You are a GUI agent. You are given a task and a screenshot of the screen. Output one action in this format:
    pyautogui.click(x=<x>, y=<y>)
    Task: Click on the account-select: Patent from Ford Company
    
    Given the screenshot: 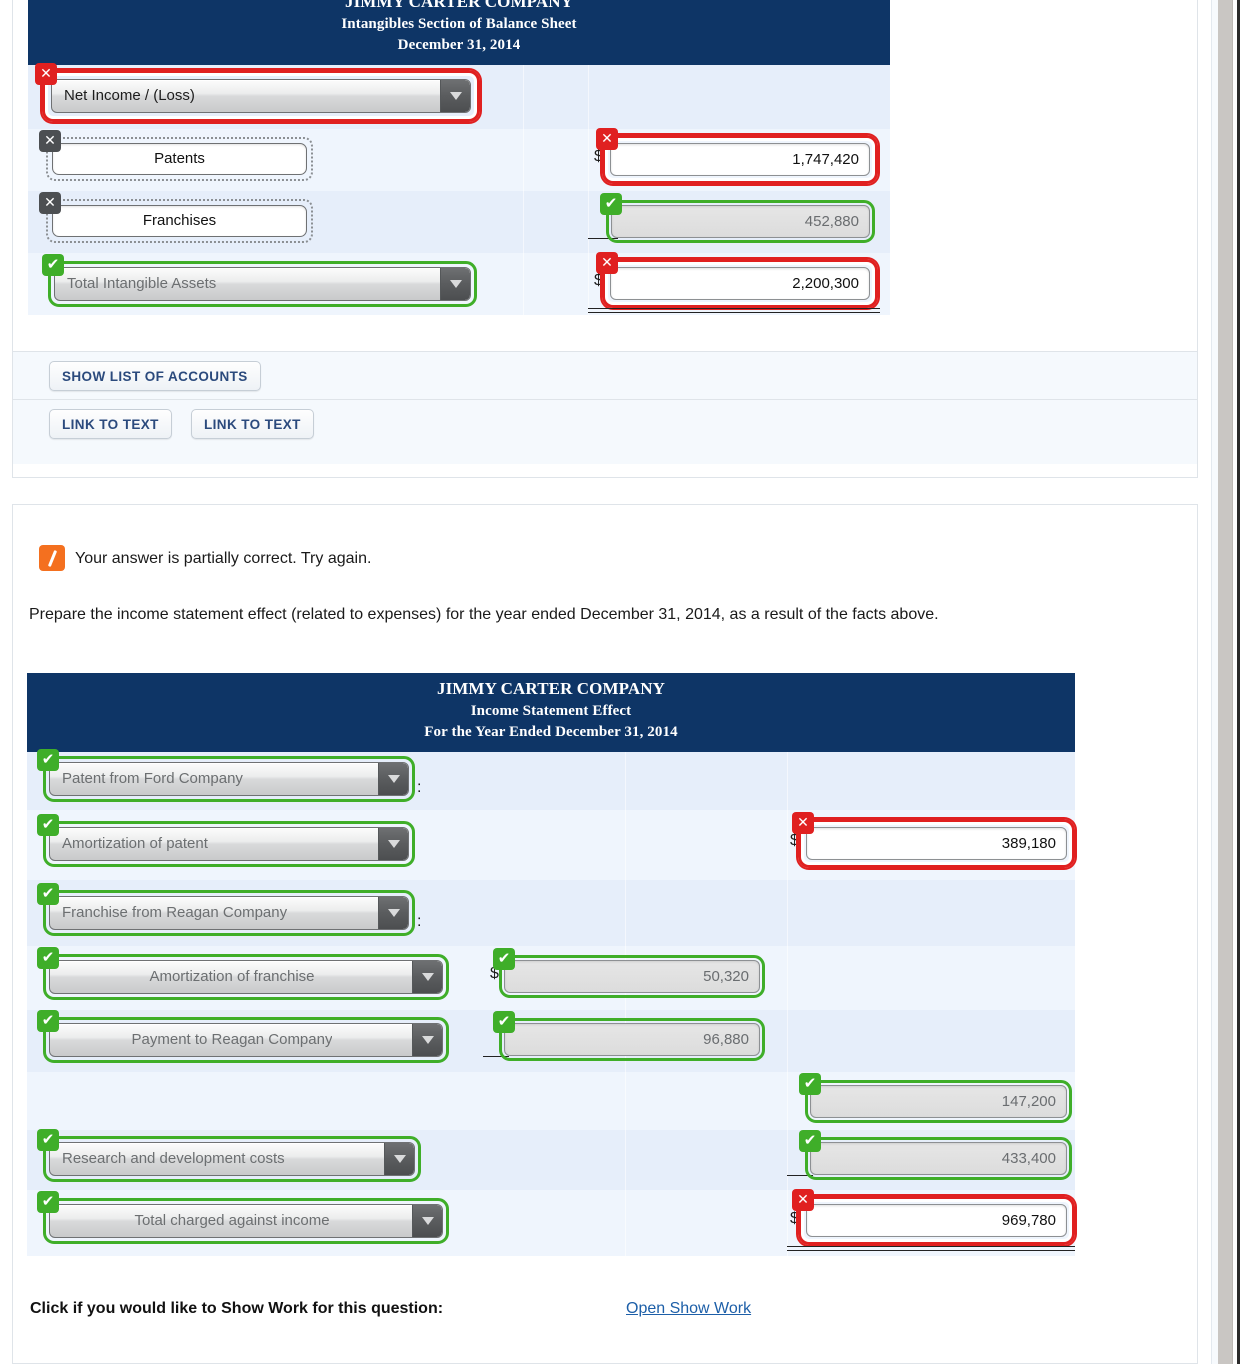 What is the action you would take?
    pyautogui.click(x=229, y=778)
    